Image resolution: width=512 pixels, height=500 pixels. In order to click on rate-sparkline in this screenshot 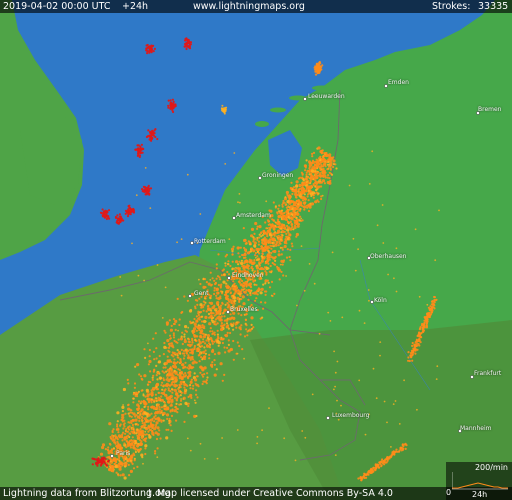, I will do `click(480, 481)`.